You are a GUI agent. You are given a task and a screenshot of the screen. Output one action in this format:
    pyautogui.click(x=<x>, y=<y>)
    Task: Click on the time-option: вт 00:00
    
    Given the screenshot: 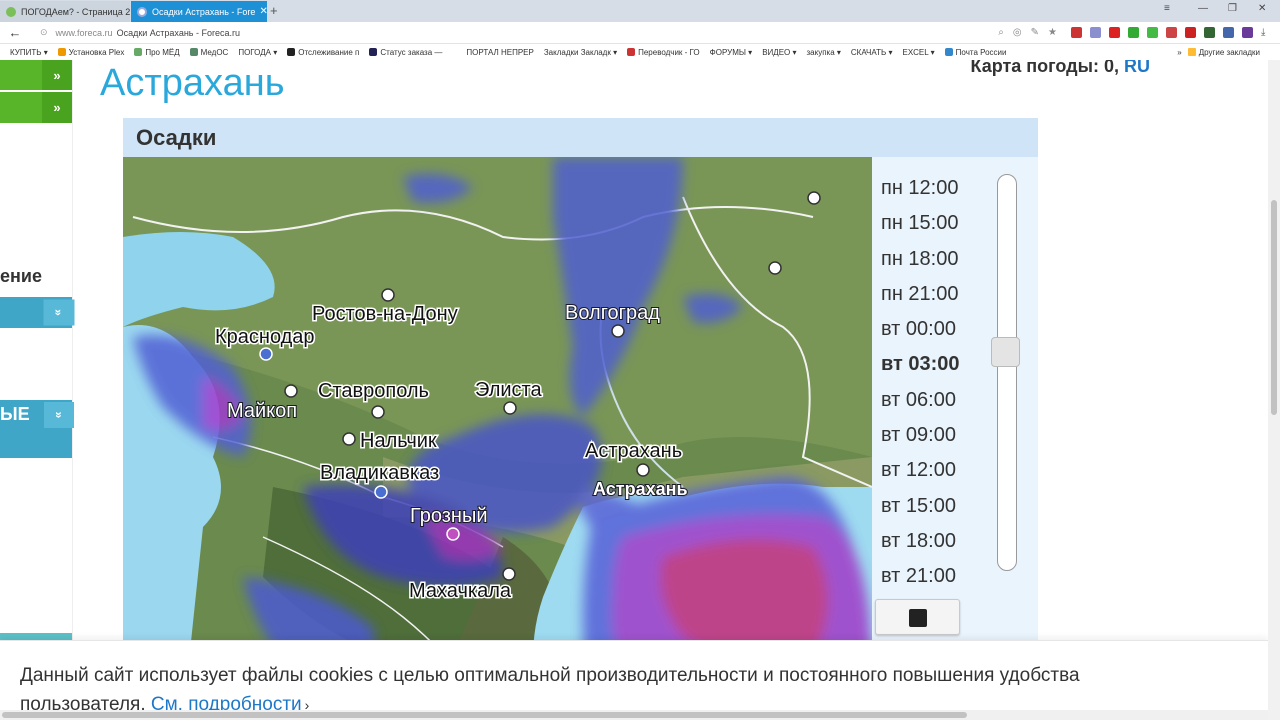 What is the action you would take?
    pyautogui.click(x=918, y=329)
    